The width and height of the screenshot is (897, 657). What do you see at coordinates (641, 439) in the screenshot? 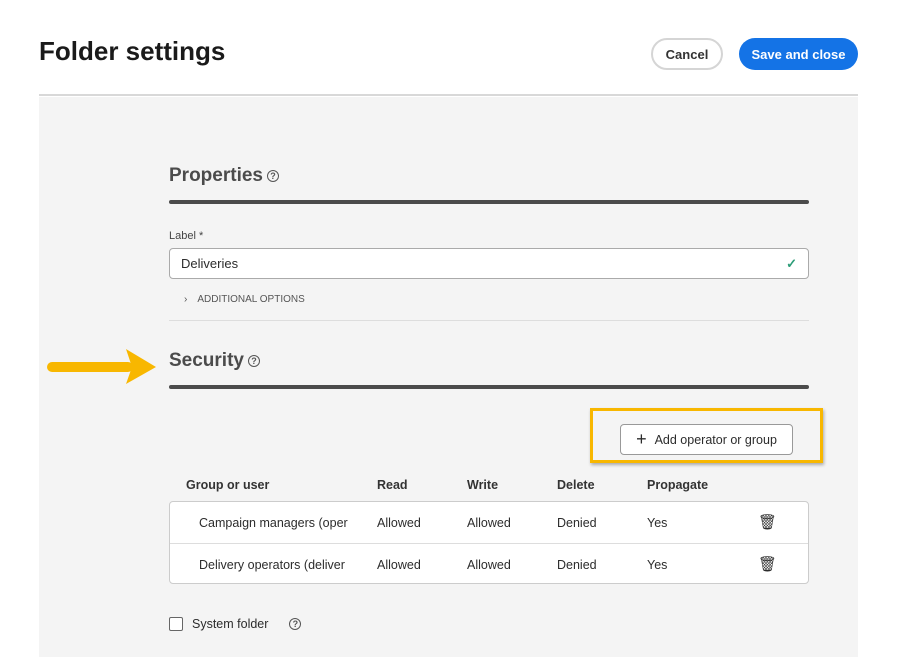
I see `plus-icon: +` at bounding box center [641, 439].